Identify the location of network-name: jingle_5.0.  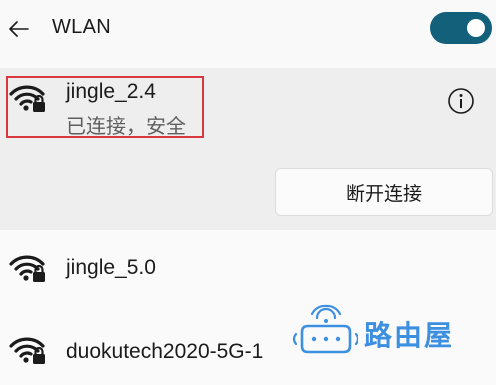
(111, 267).